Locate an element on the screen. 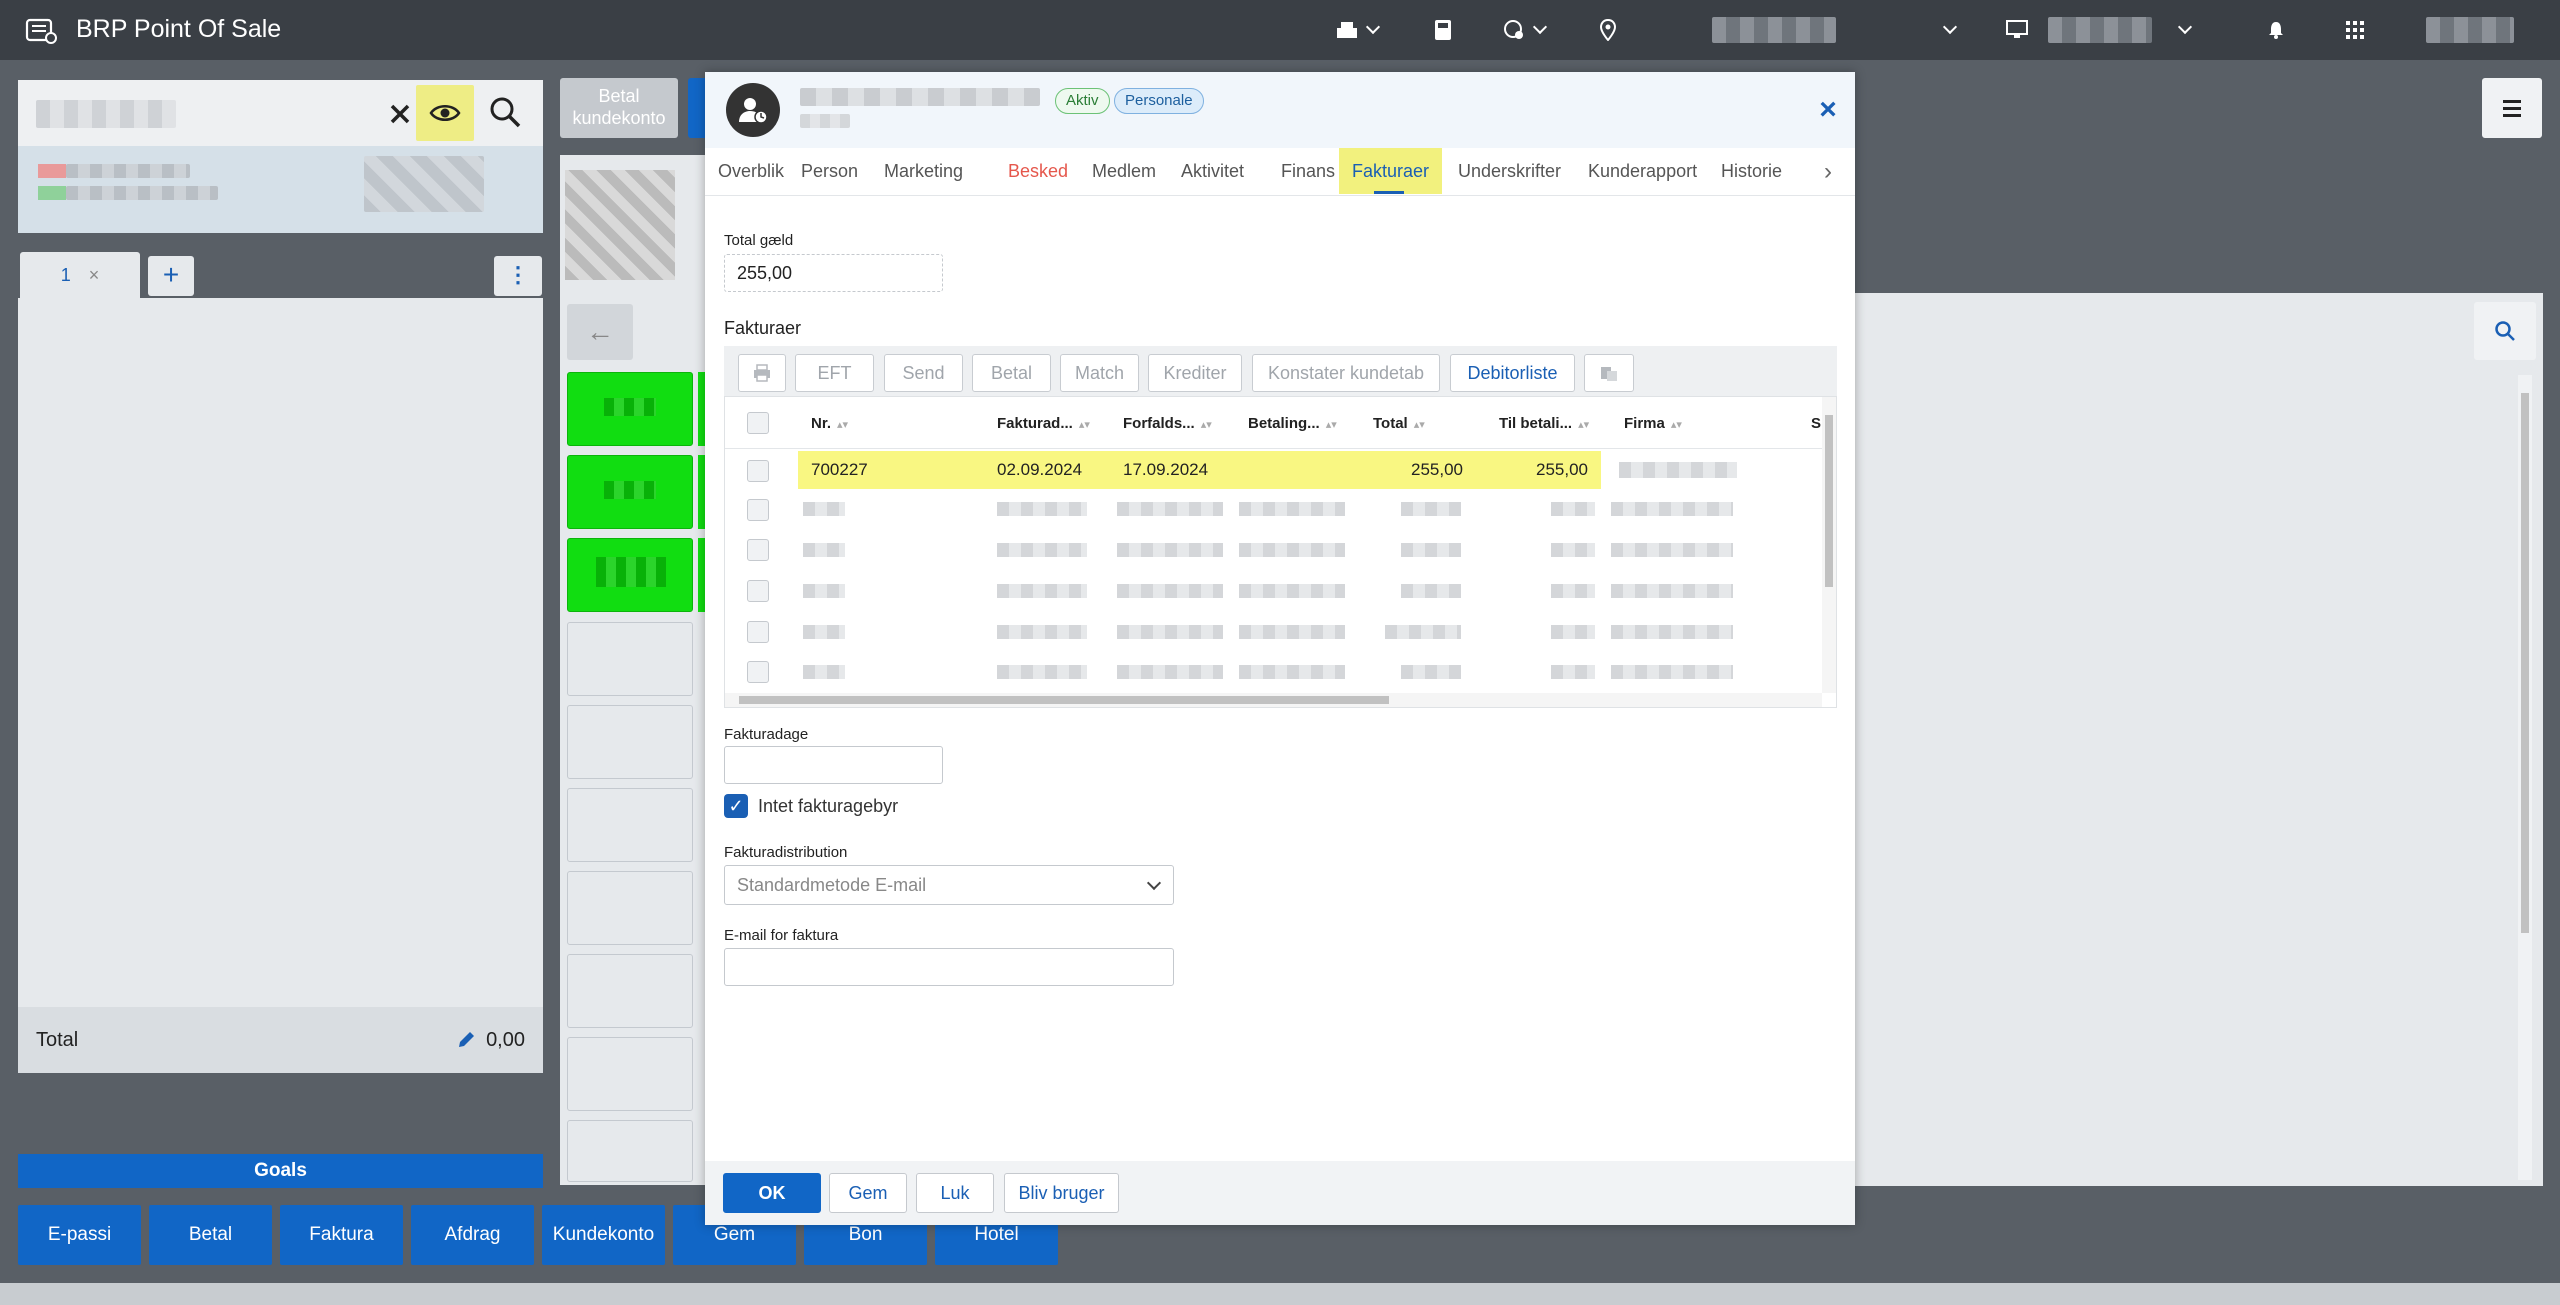 The image size is (2560, 1305). tab-fakturaer: Fakturaer is located at coordinates (1391, 171).